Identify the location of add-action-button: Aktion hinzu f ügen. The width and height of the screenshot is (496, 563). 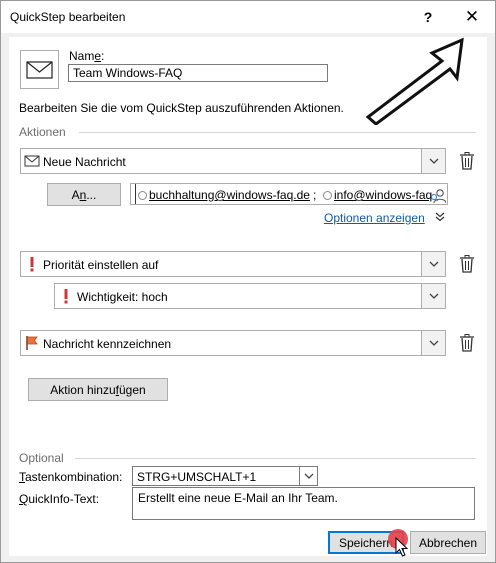
(98, 389).